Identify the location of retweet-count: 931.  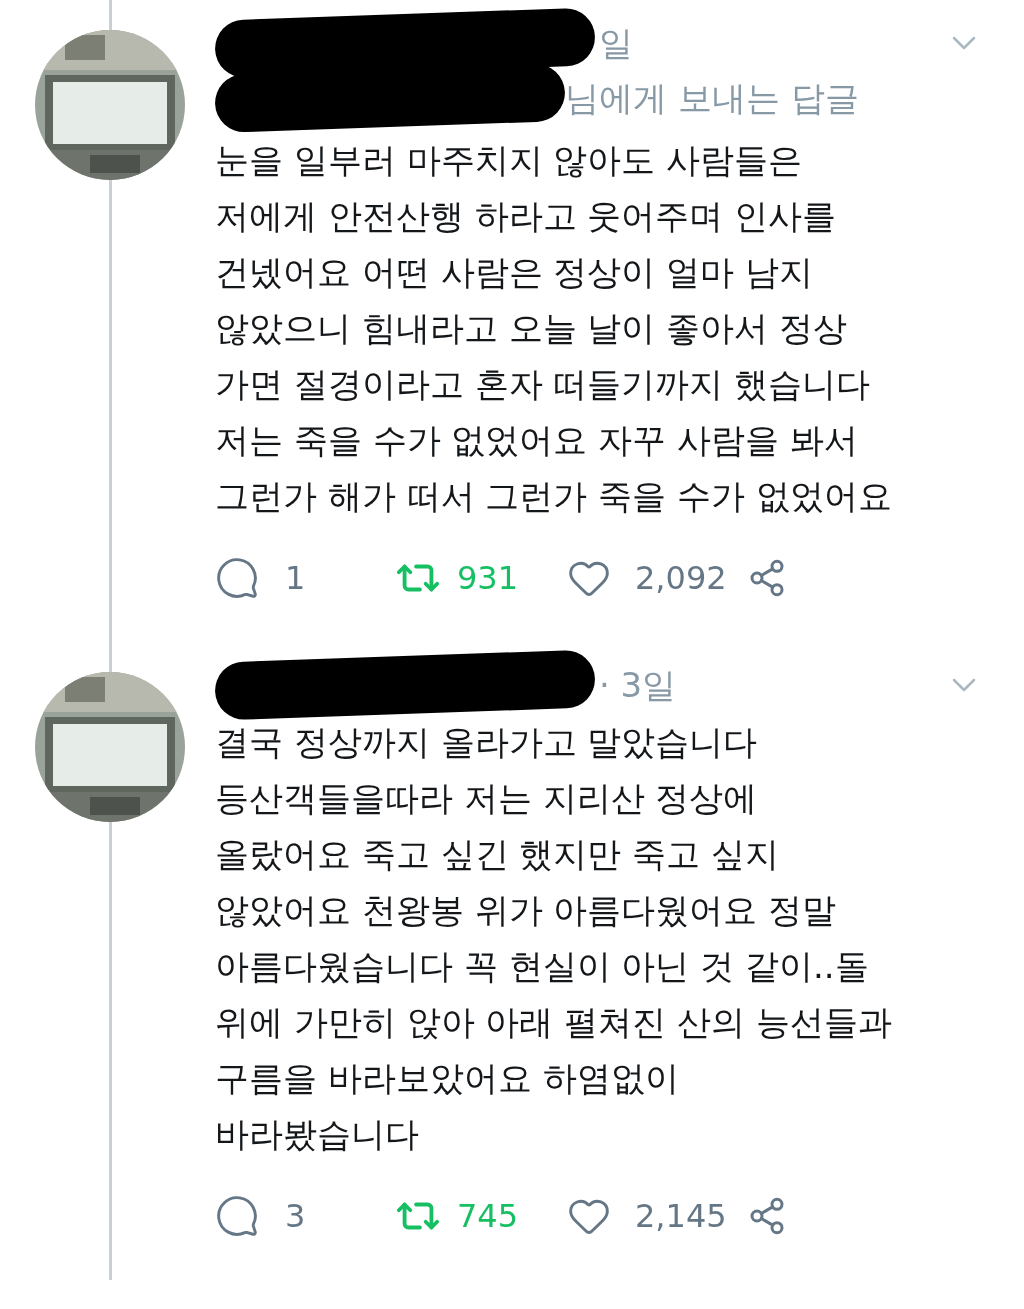
(488, 578).